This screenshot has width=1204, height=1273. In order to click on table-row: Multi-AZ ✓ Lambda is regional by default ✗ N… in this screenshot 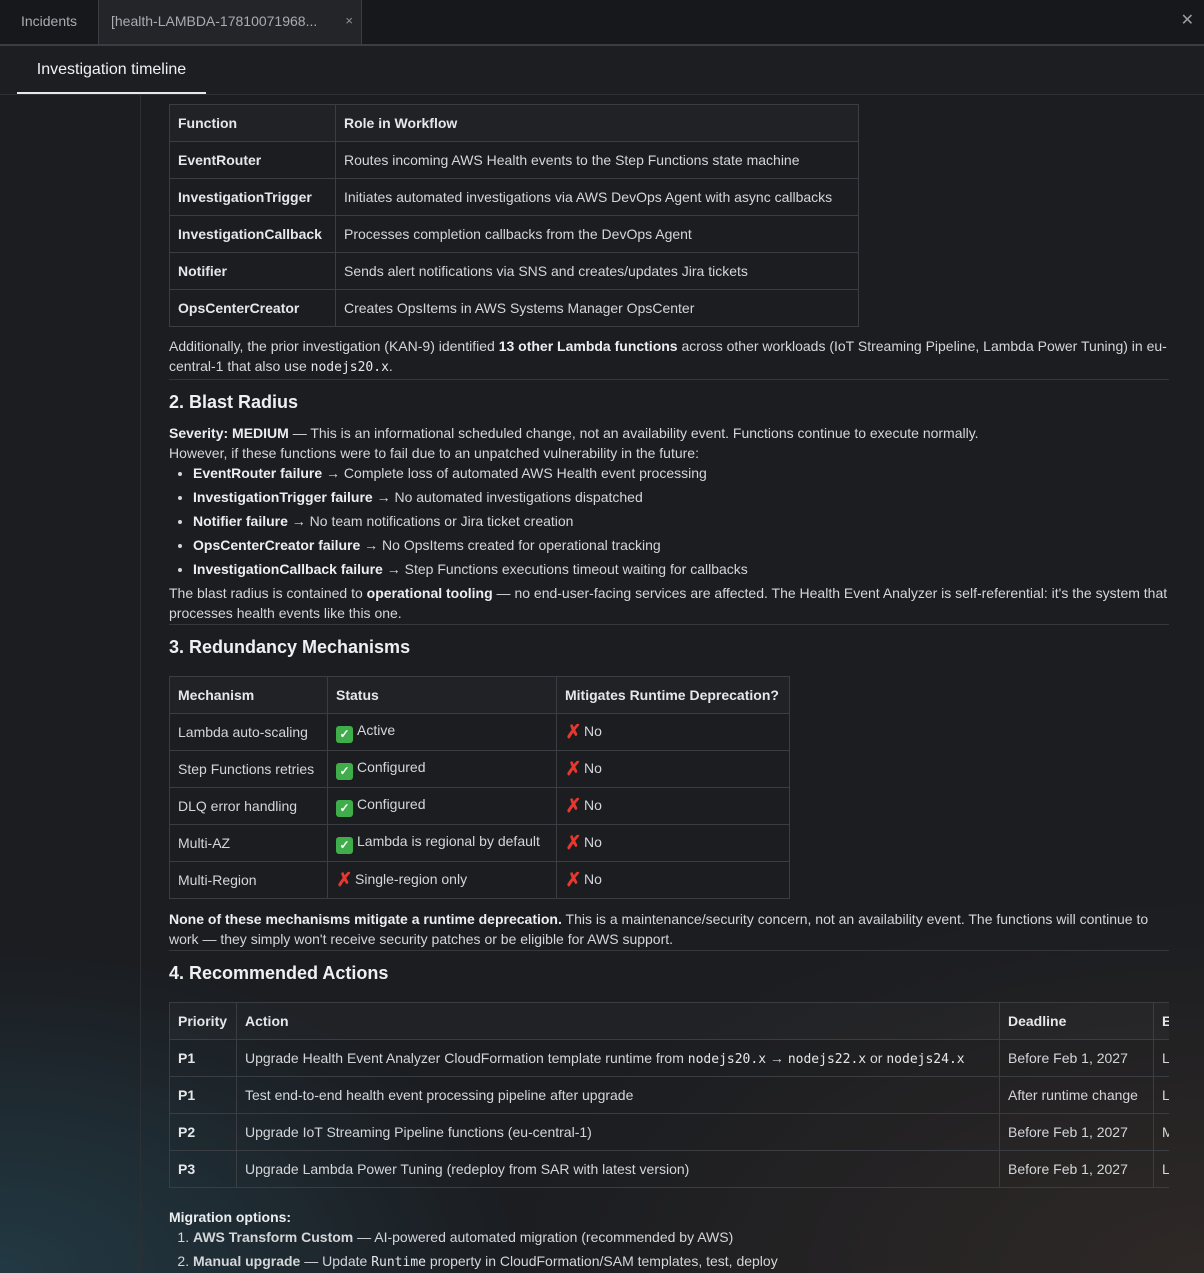, I will do `click(479, 843)`.